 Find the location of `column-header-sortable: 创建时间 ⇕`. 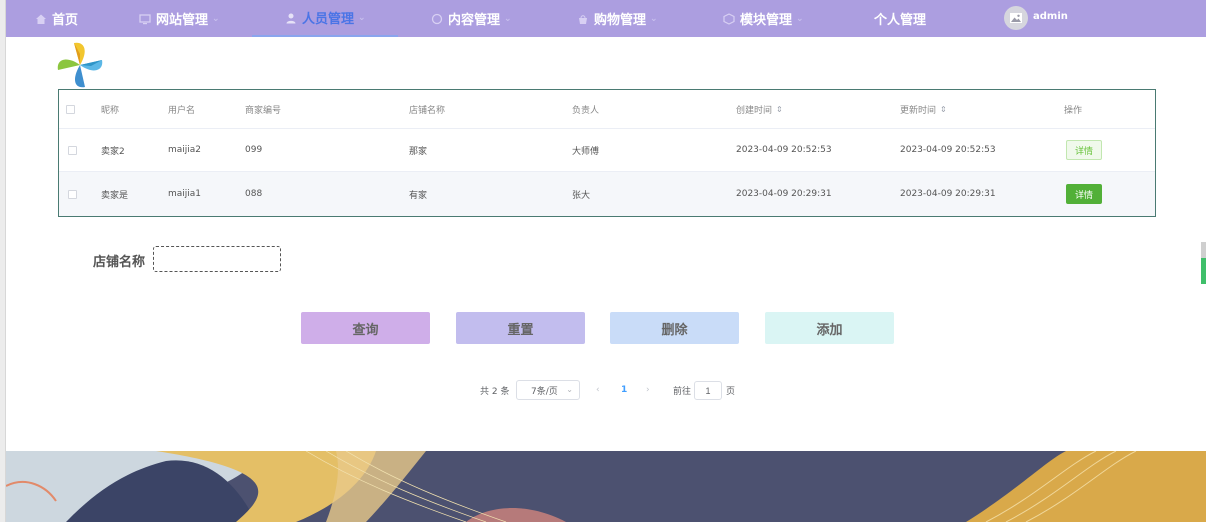

column-header-sortable: 创建时间 ⇕ is located at coordinates (759, 109).